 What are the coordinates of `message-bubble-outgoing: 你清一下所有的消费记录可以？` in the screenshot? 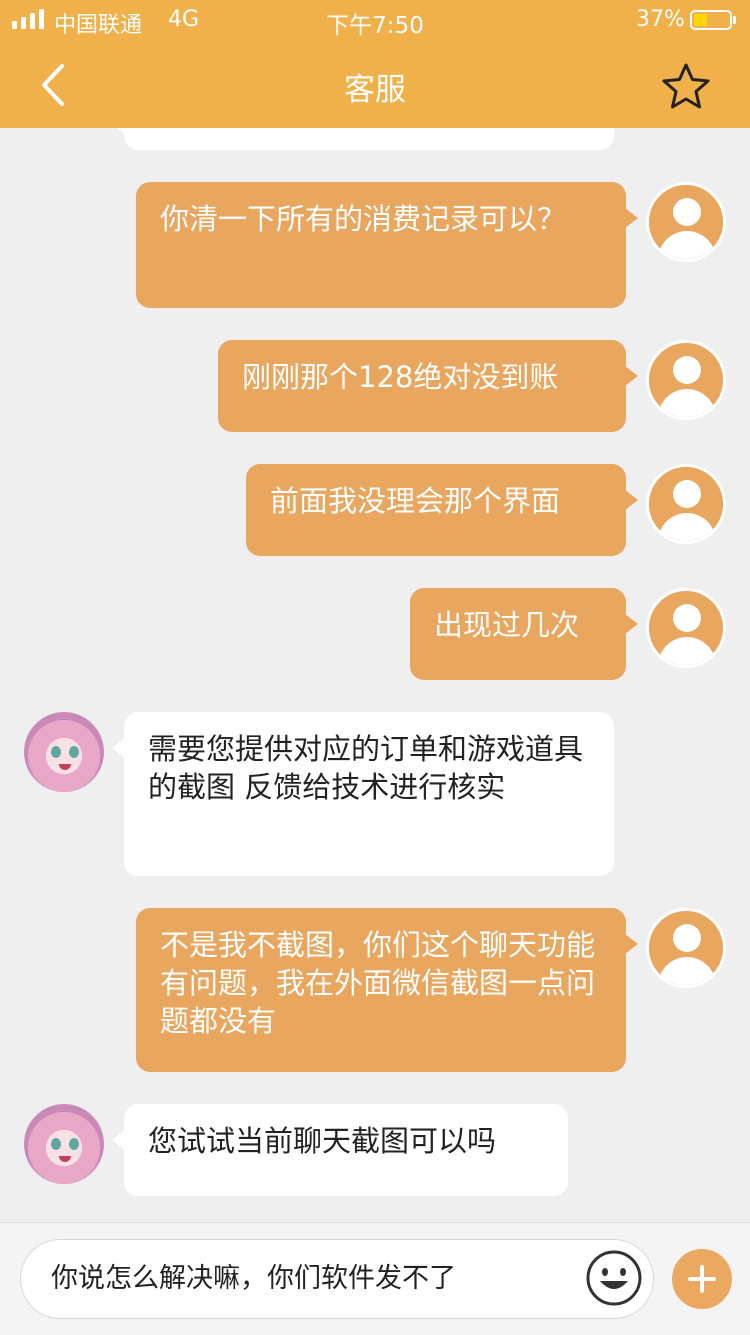 It's located at (387, 245).